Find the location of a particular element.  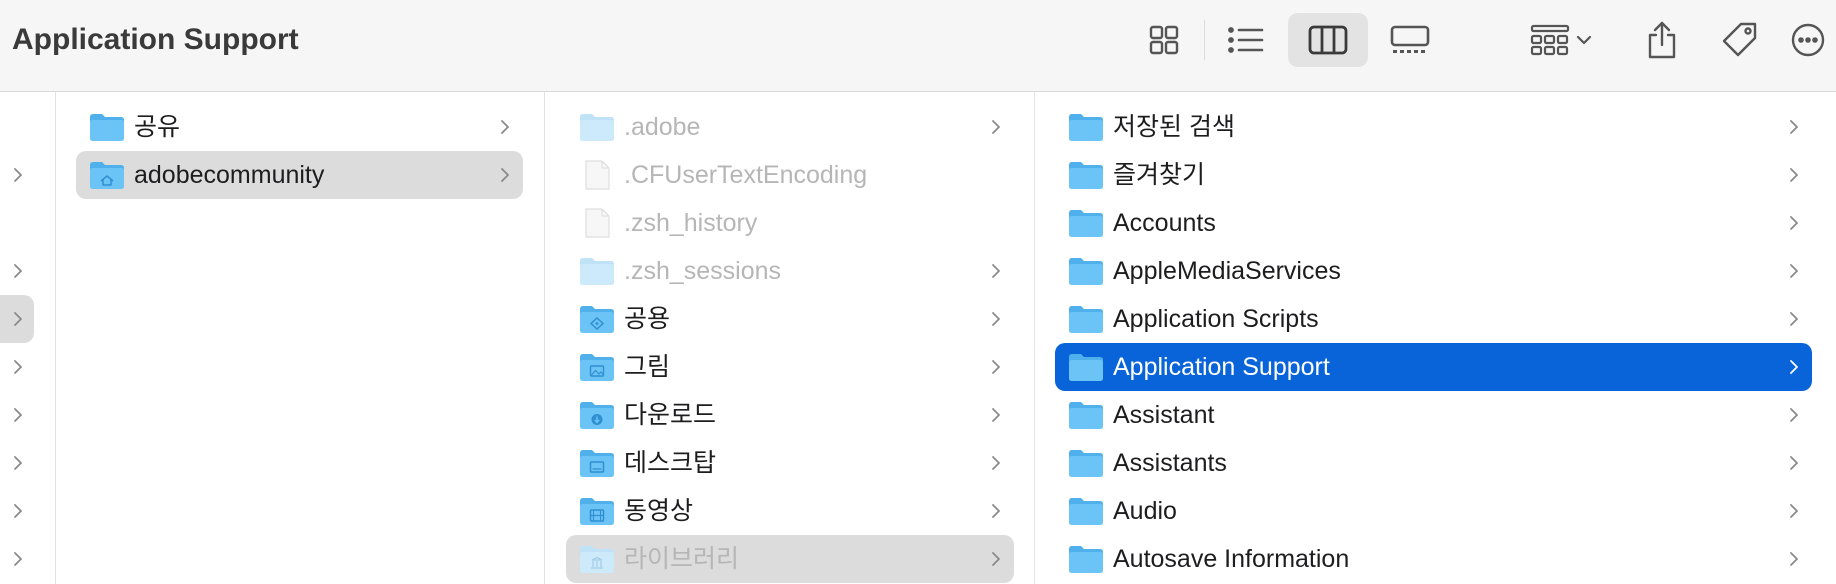

view-gallery-button is located at coordinates (1410, 40).